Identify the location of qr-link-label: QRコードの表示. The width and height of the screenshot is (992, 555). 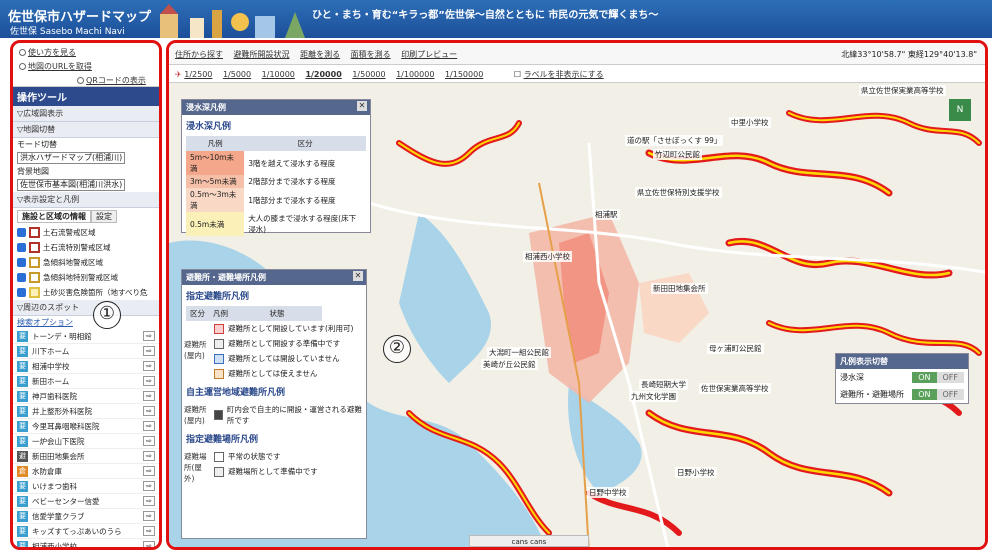
(116, 80).